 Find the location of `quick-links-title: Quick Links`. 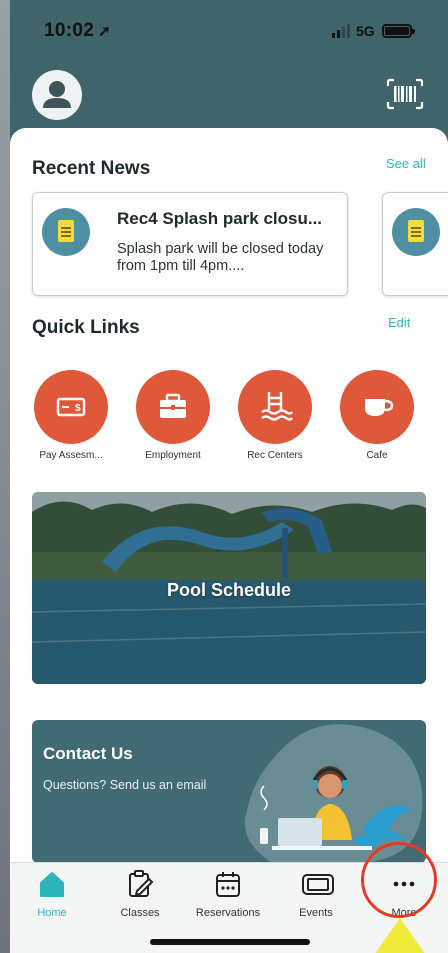

quick-links-title: Quick Links is located at coordinates (86, 327).